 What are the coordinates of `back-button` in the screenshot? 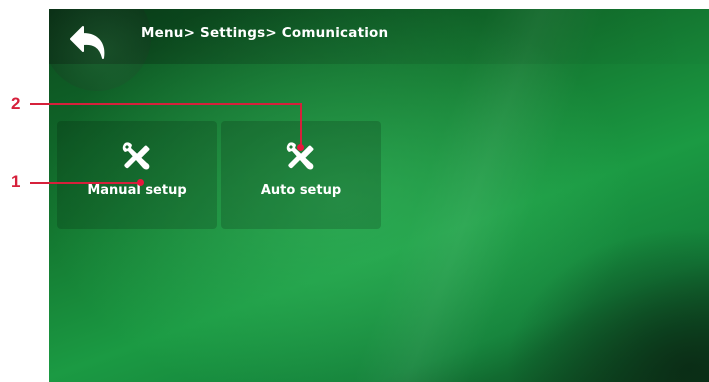 It's located at (100, 50).